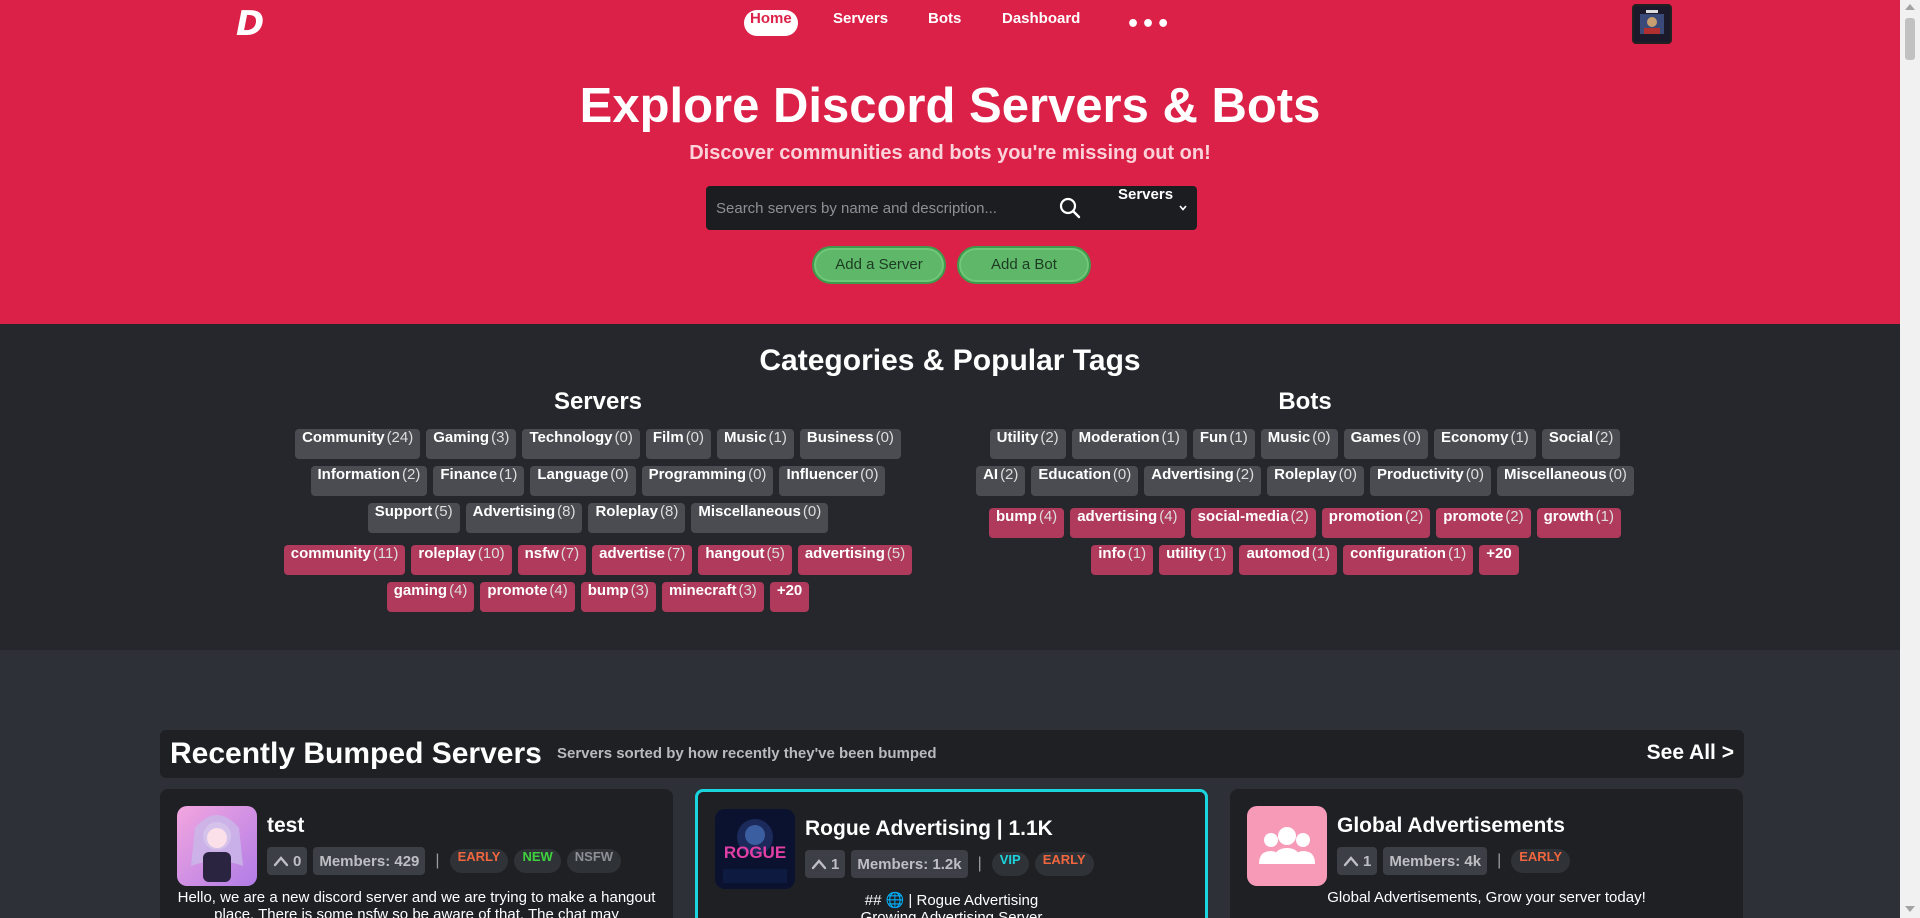 This screenshot has height=918, width=1920. I want to click on server-popular-tag-label: minecraft, so click(702, 590).